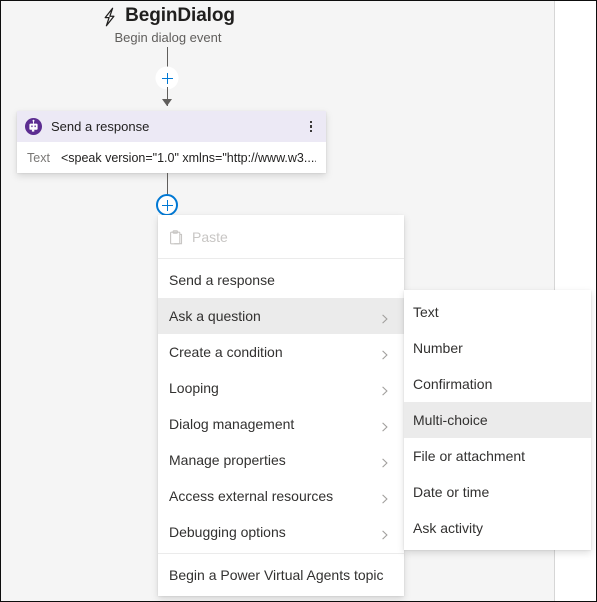 This screenshot has height=602, width=597. Describe the element at coordinates (194, 388) in the screenshot. I see `menu-item-label: Looping` at that location.